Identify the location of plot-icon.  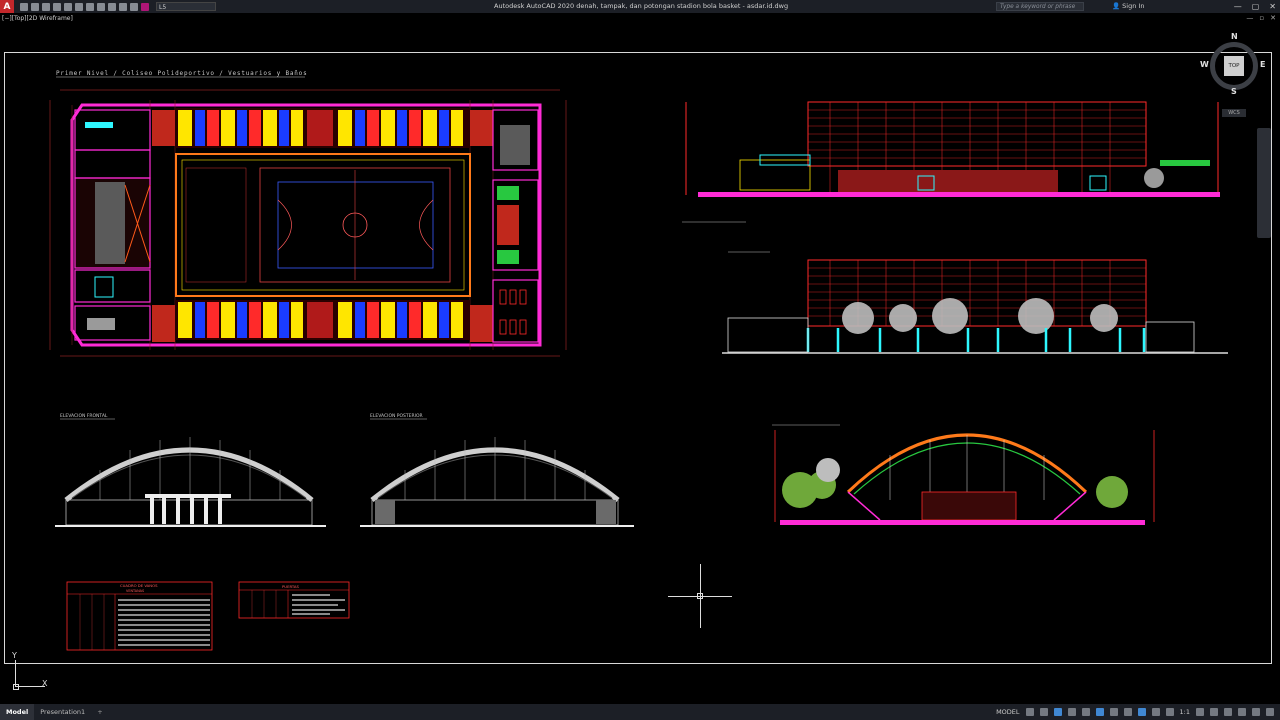
(79, 6).